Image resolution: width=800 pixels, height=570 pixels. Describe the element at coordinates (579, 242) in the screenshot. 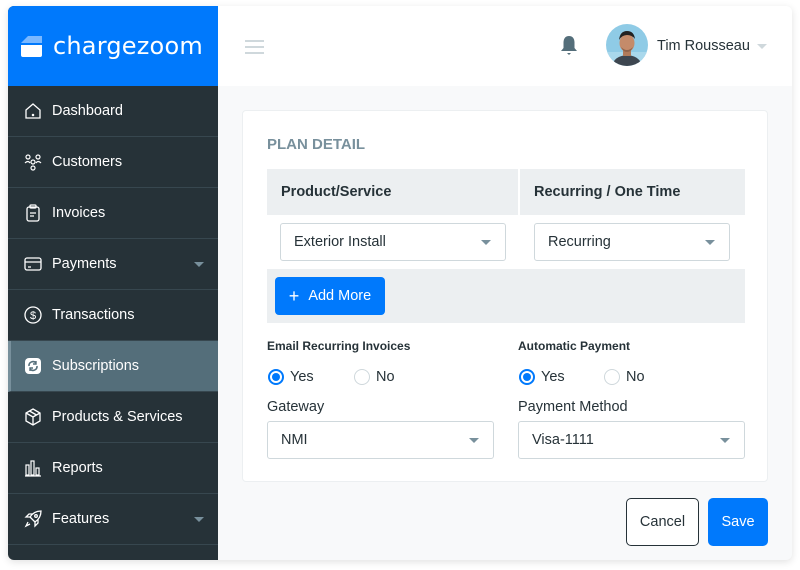

I see `frequency-select-value: Recurring` at that location.